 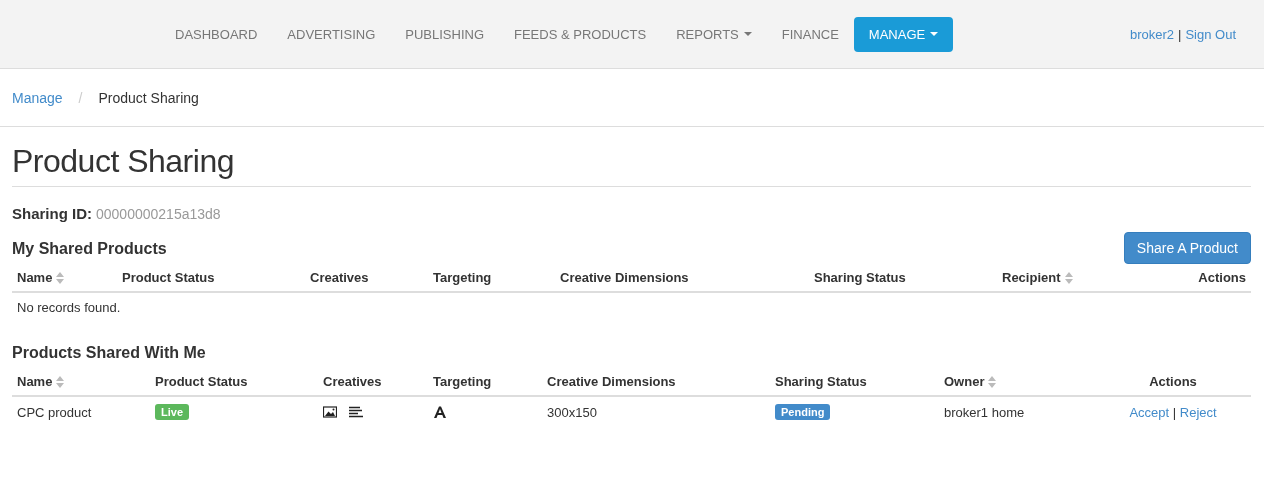 I want to click on column-header: Owner, so click(x=1017, y=382).